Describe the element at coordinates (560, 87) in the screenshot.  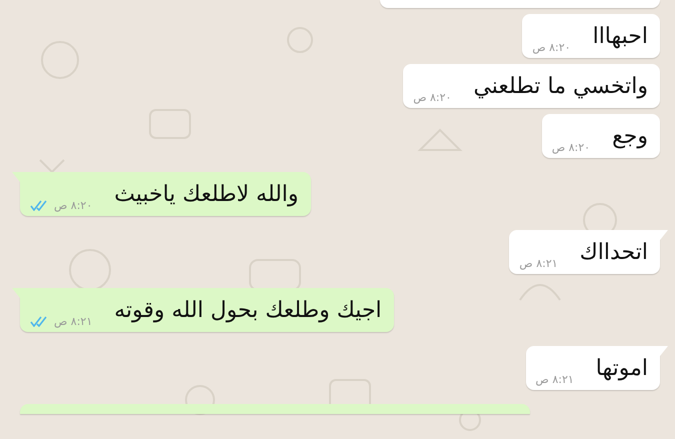
I see `message-text: واتخسي ما تطلعني` at that location.